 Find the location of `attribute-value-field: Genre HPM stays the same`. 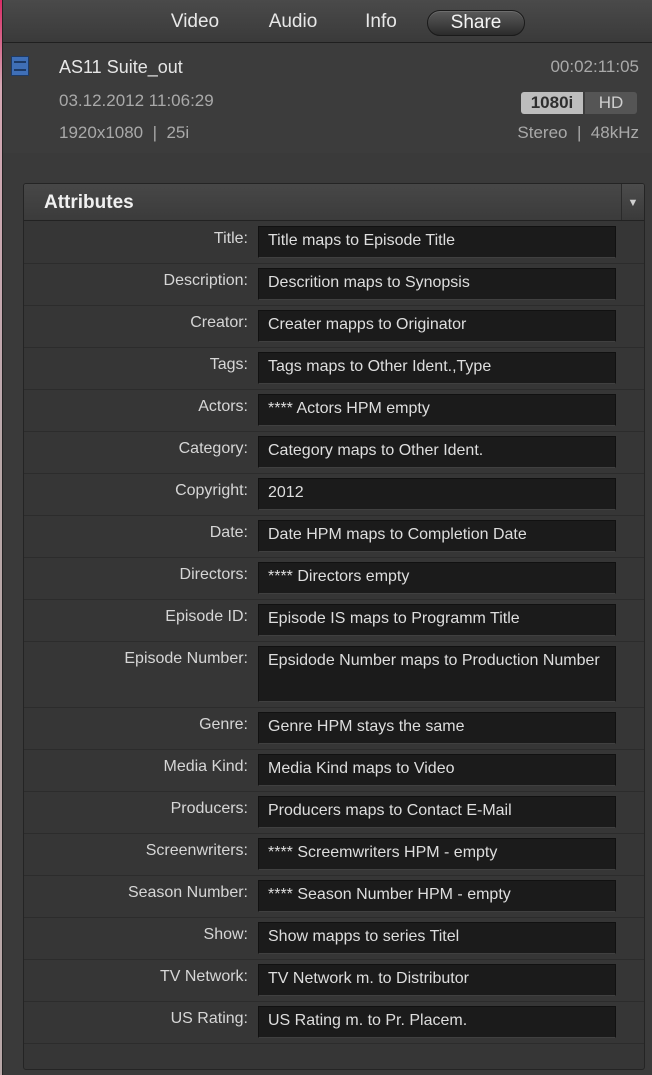

attribute-value-field: Genre HPM stays the same is located at coordinates (437, 728).